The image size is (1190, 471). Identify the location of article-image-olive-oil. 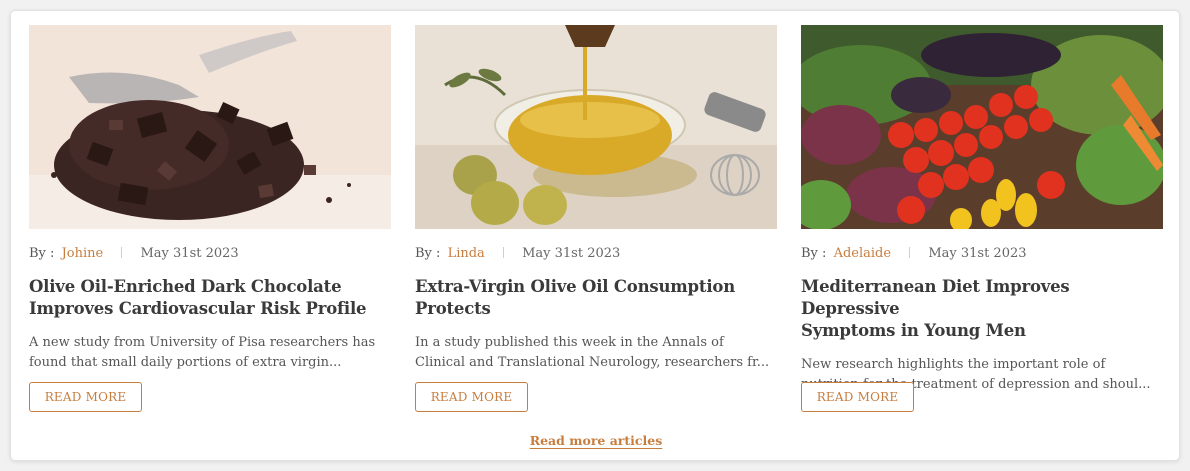
(596, 127).